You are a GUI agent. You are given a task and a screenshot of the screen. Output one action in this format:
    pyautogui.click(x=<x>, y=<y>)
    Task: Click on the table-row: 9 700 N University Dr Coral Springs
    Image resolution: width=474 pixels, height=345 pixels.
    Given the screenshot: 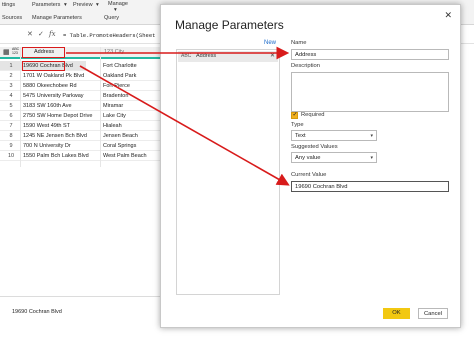 What is the action you would take?
    pyautogui.click(x=88, y=146)
    